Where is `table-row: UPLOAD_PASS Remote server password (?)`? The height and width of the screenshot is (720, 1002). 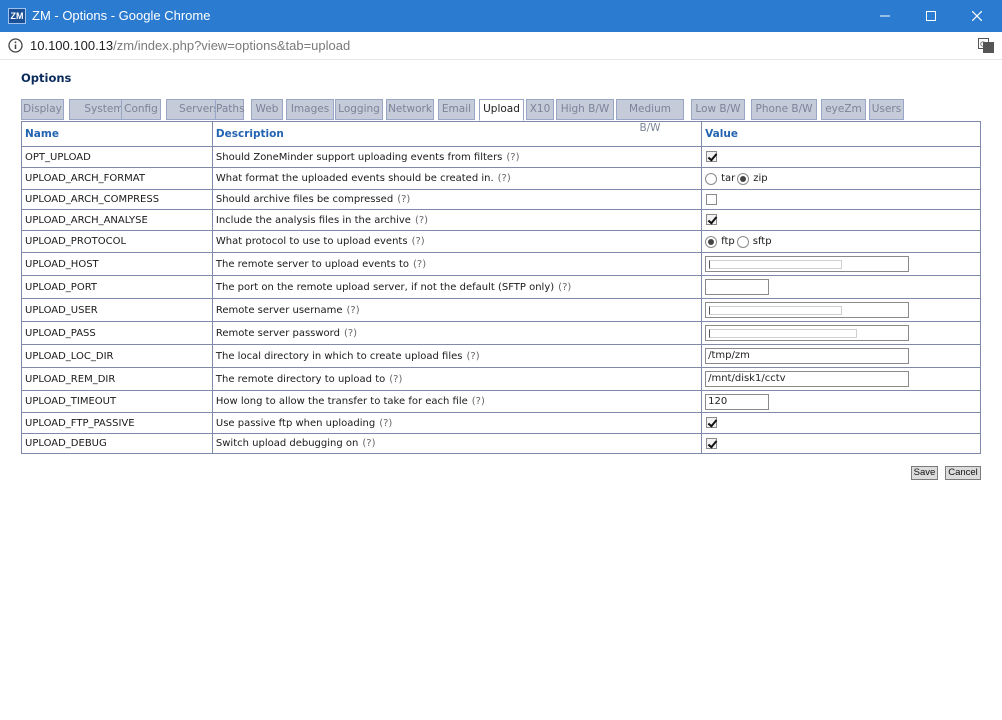 table-row: UPLOAD_PASS Remote server password (?) is located at coordinates (501, 333).